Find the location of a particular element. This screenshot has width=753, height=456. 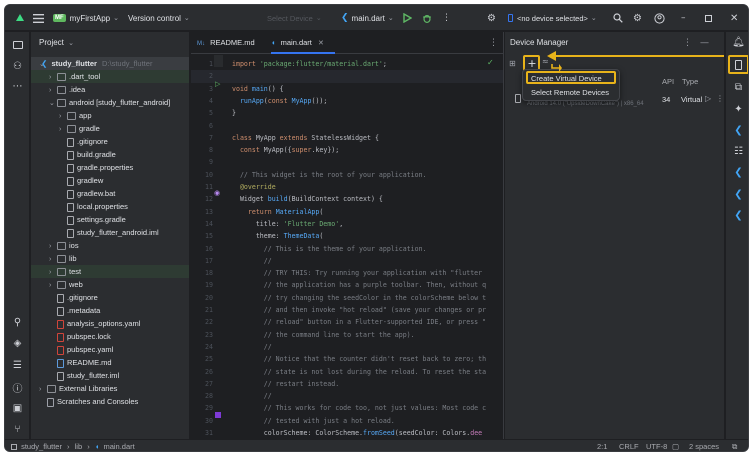

tree-item: study_flutter.iml is located at coordinates (110, 375).